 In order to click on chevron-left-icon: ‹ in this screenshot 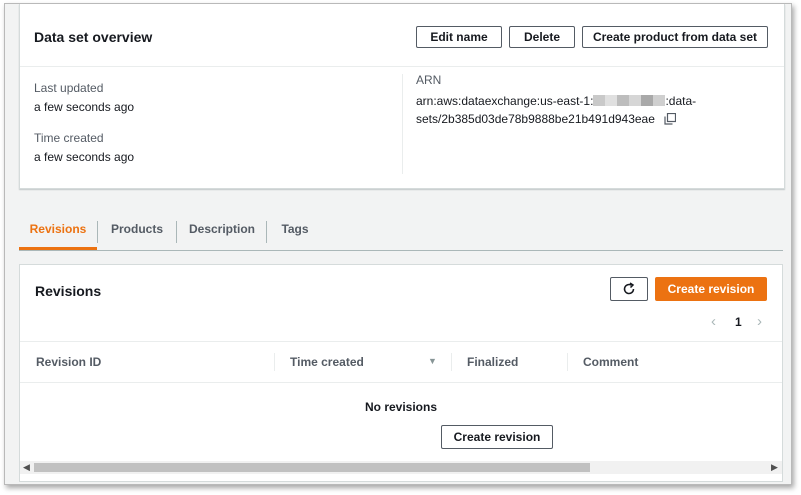, I will do `click(713, 321)`.